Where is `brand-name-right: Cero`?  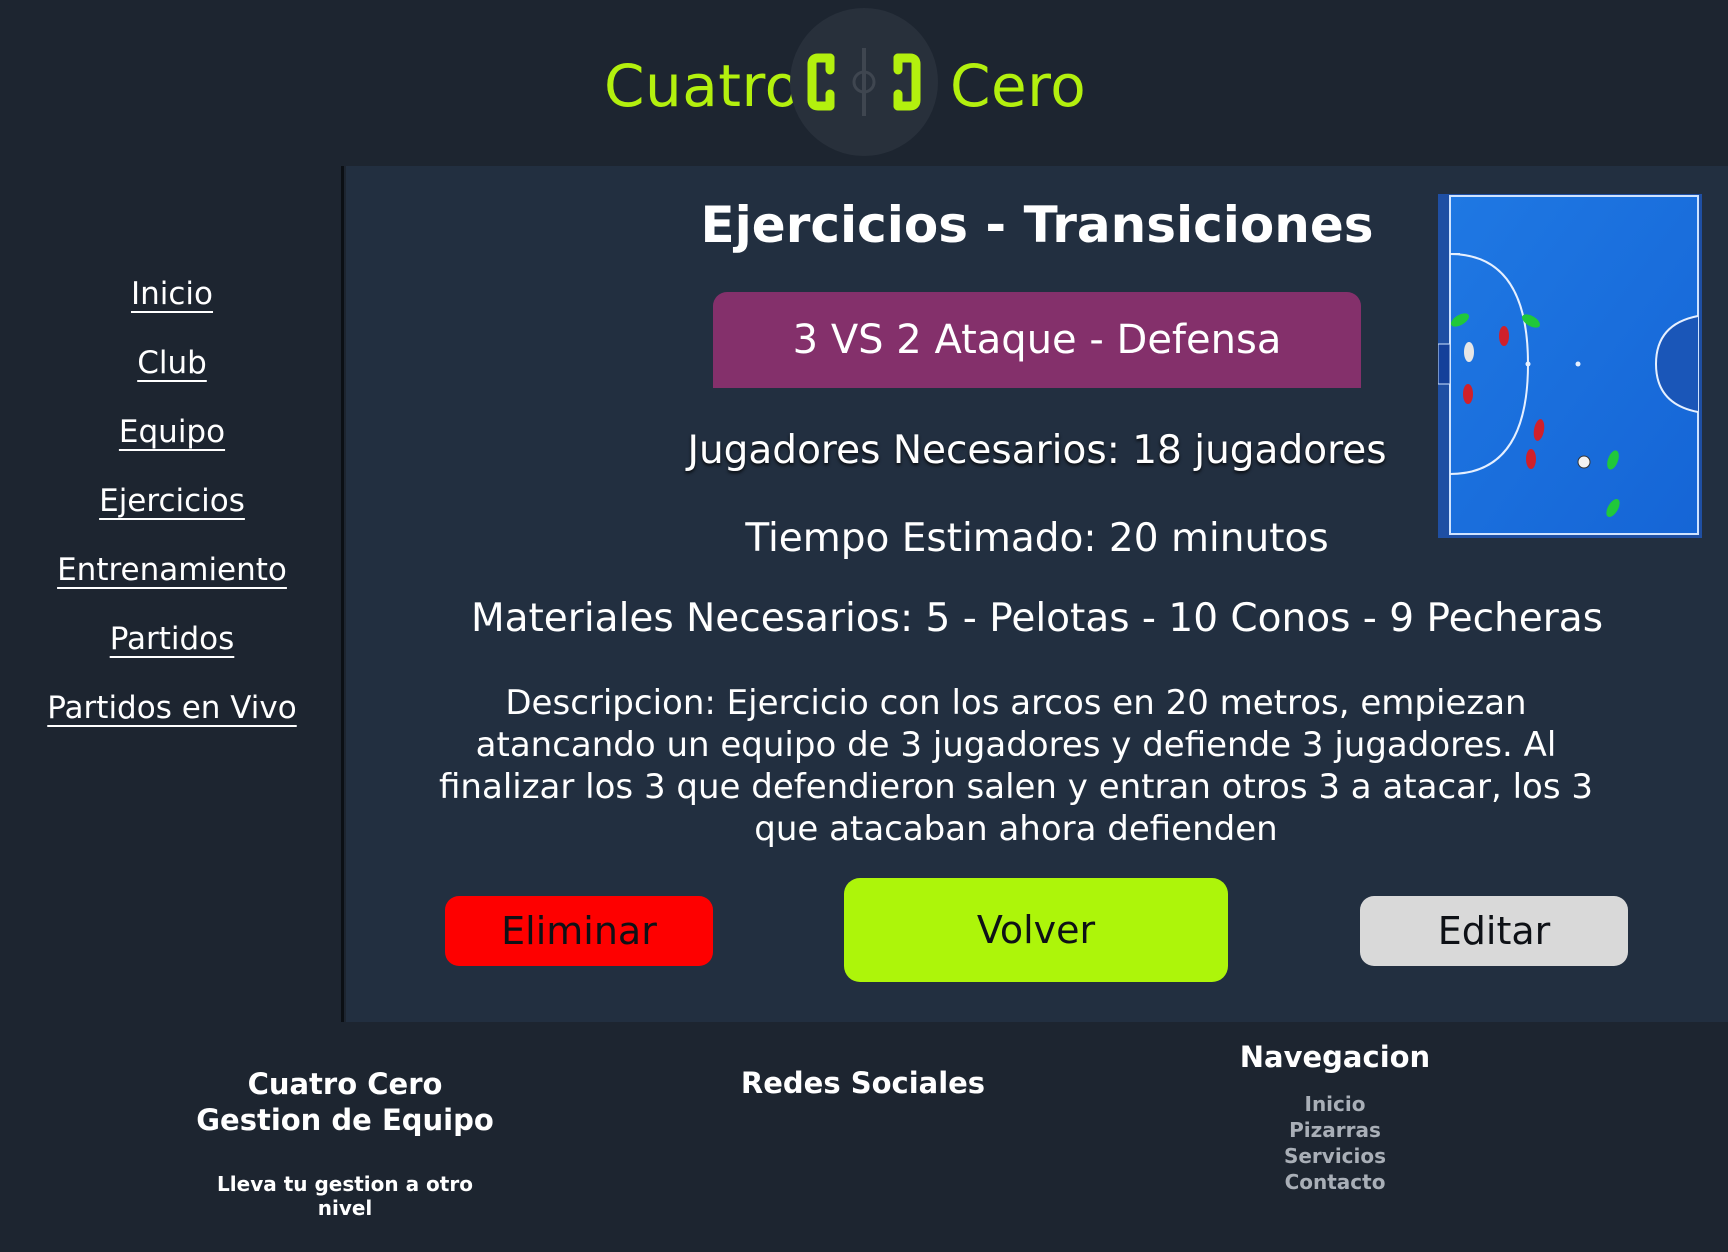 brand-name-right: Cero is located at coordinates (1018, 86).